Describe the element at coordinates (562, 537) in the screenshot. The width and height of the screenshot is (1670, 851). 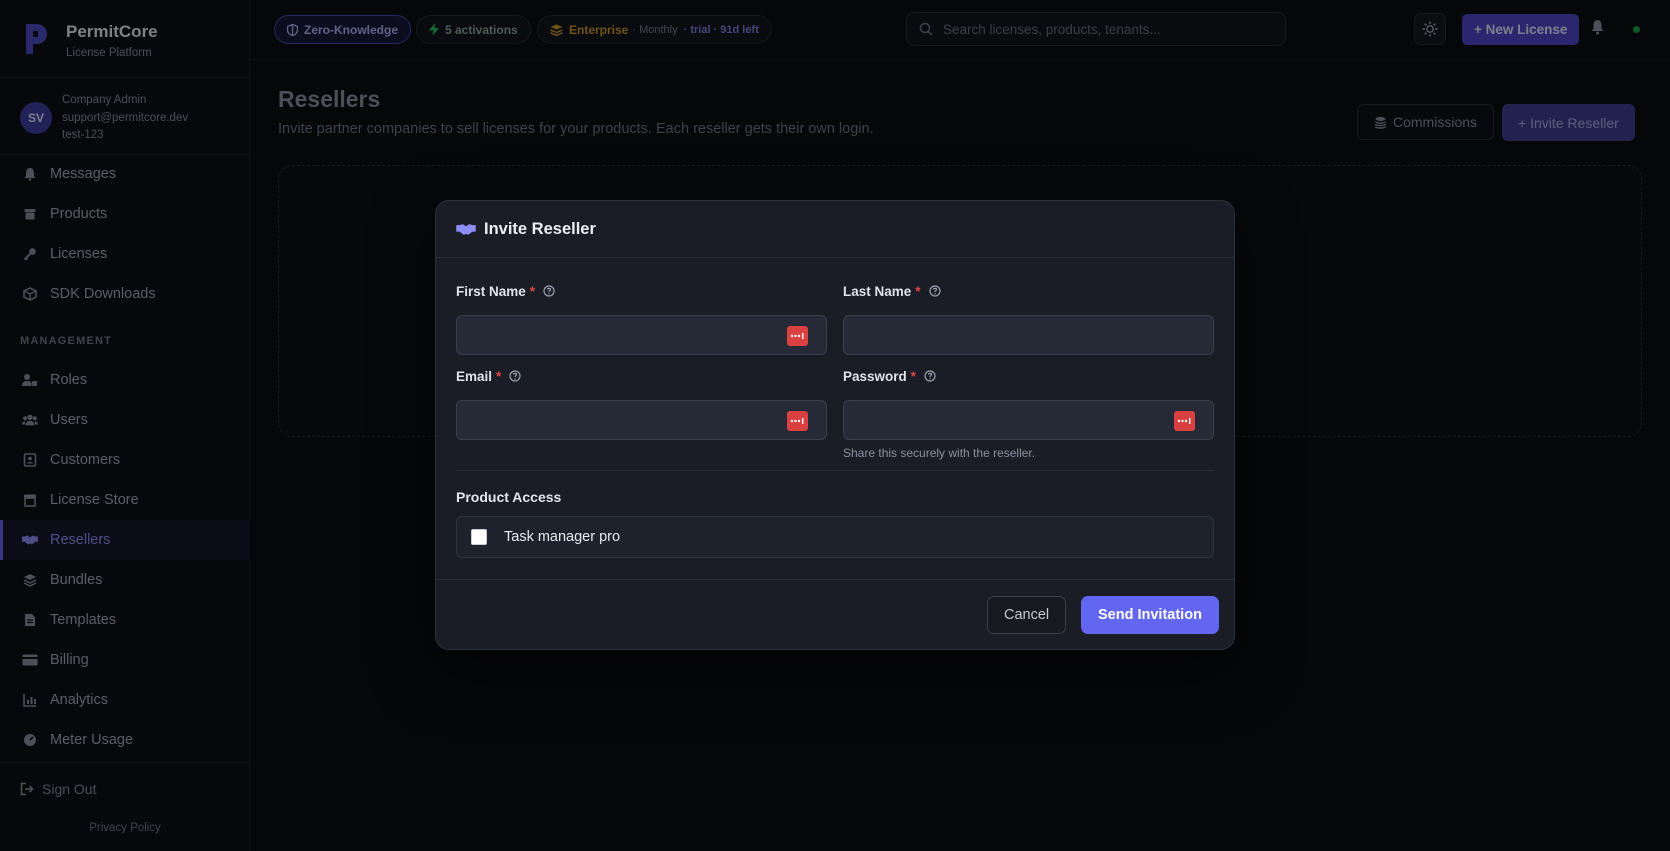
I see `product-name: Task manager pro` at that location.